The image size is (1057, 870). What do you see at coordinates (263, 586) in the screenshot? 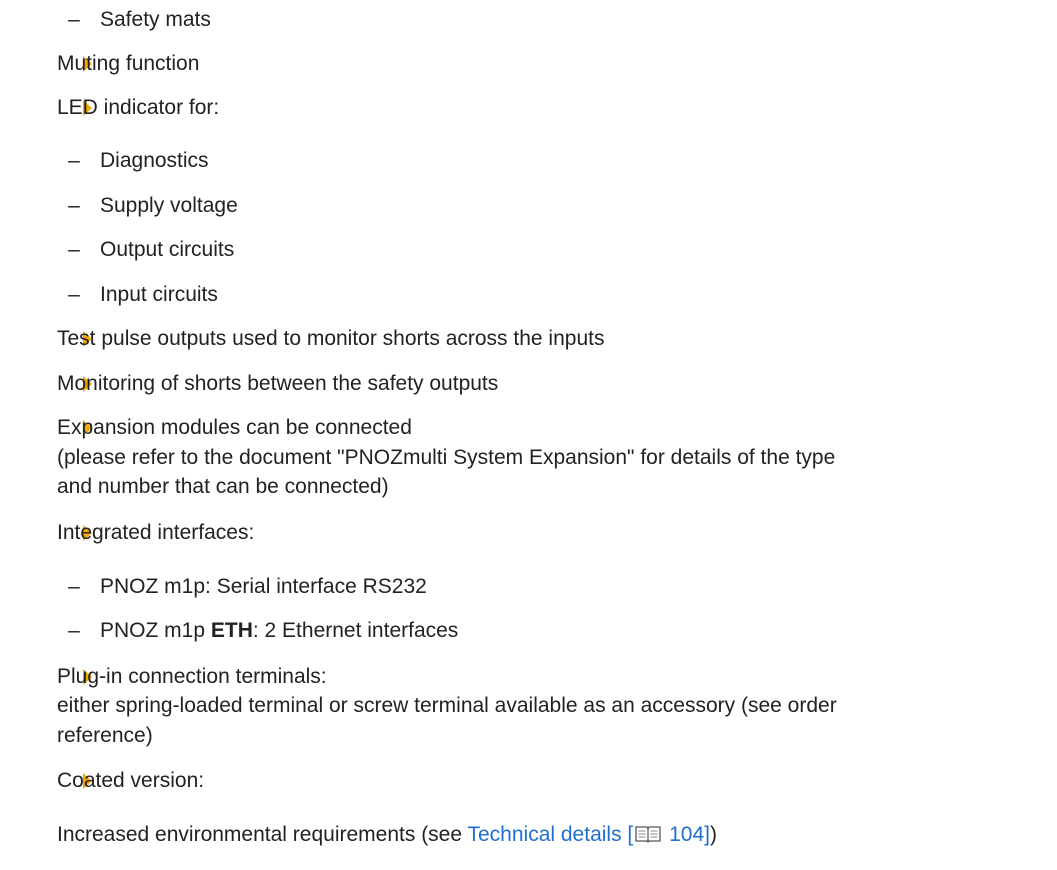
I see `list-item-label: PNOZ m1p: Serial interface RS232` at bounding box center [263, 586].